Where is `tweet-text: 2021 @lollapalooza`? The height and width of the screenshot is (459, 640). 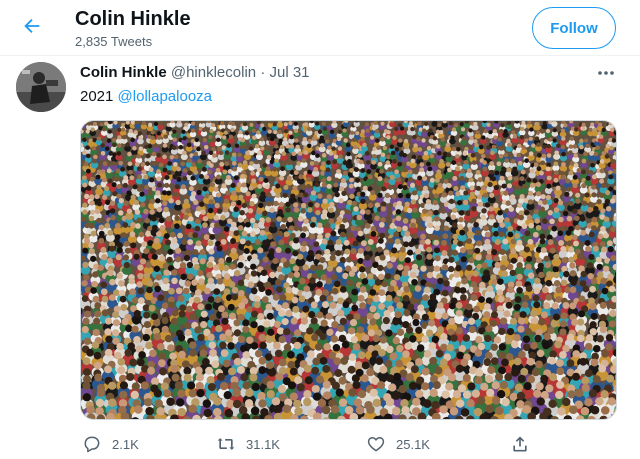
tweet-text: 2021 @lollapalooza is located at coordinates (146, 96).